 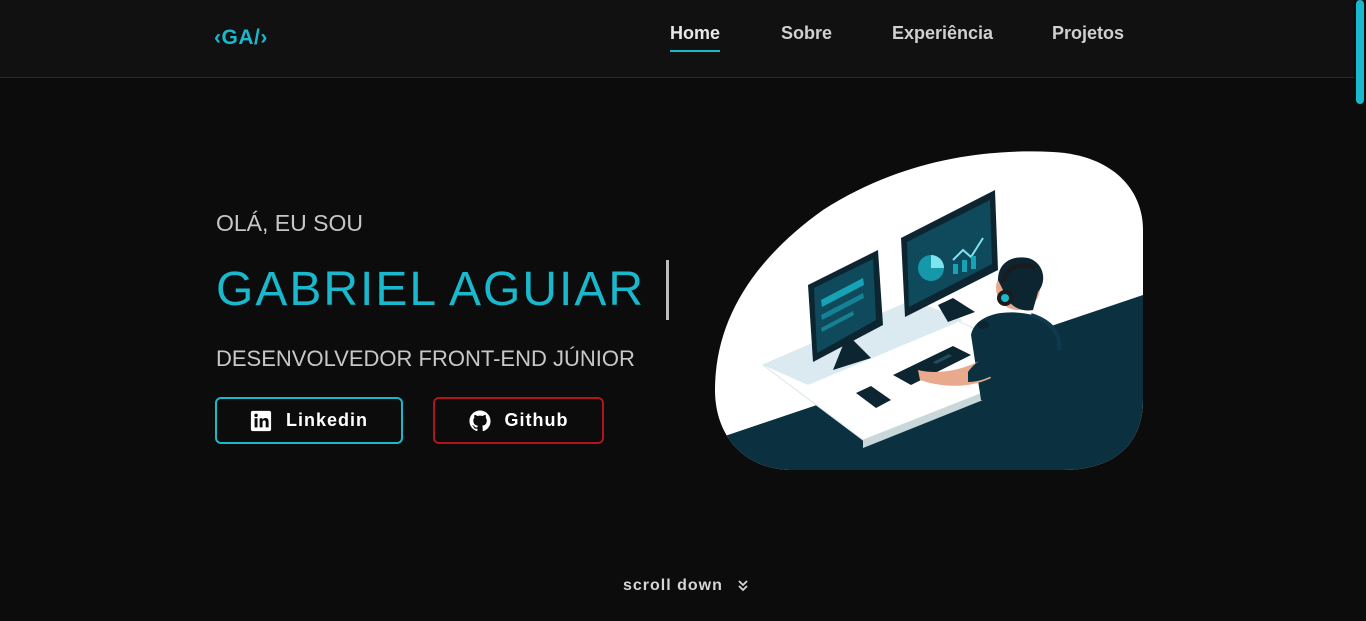 I want to click on linkedin-button: Linkedin, so click(x=309, y=420).